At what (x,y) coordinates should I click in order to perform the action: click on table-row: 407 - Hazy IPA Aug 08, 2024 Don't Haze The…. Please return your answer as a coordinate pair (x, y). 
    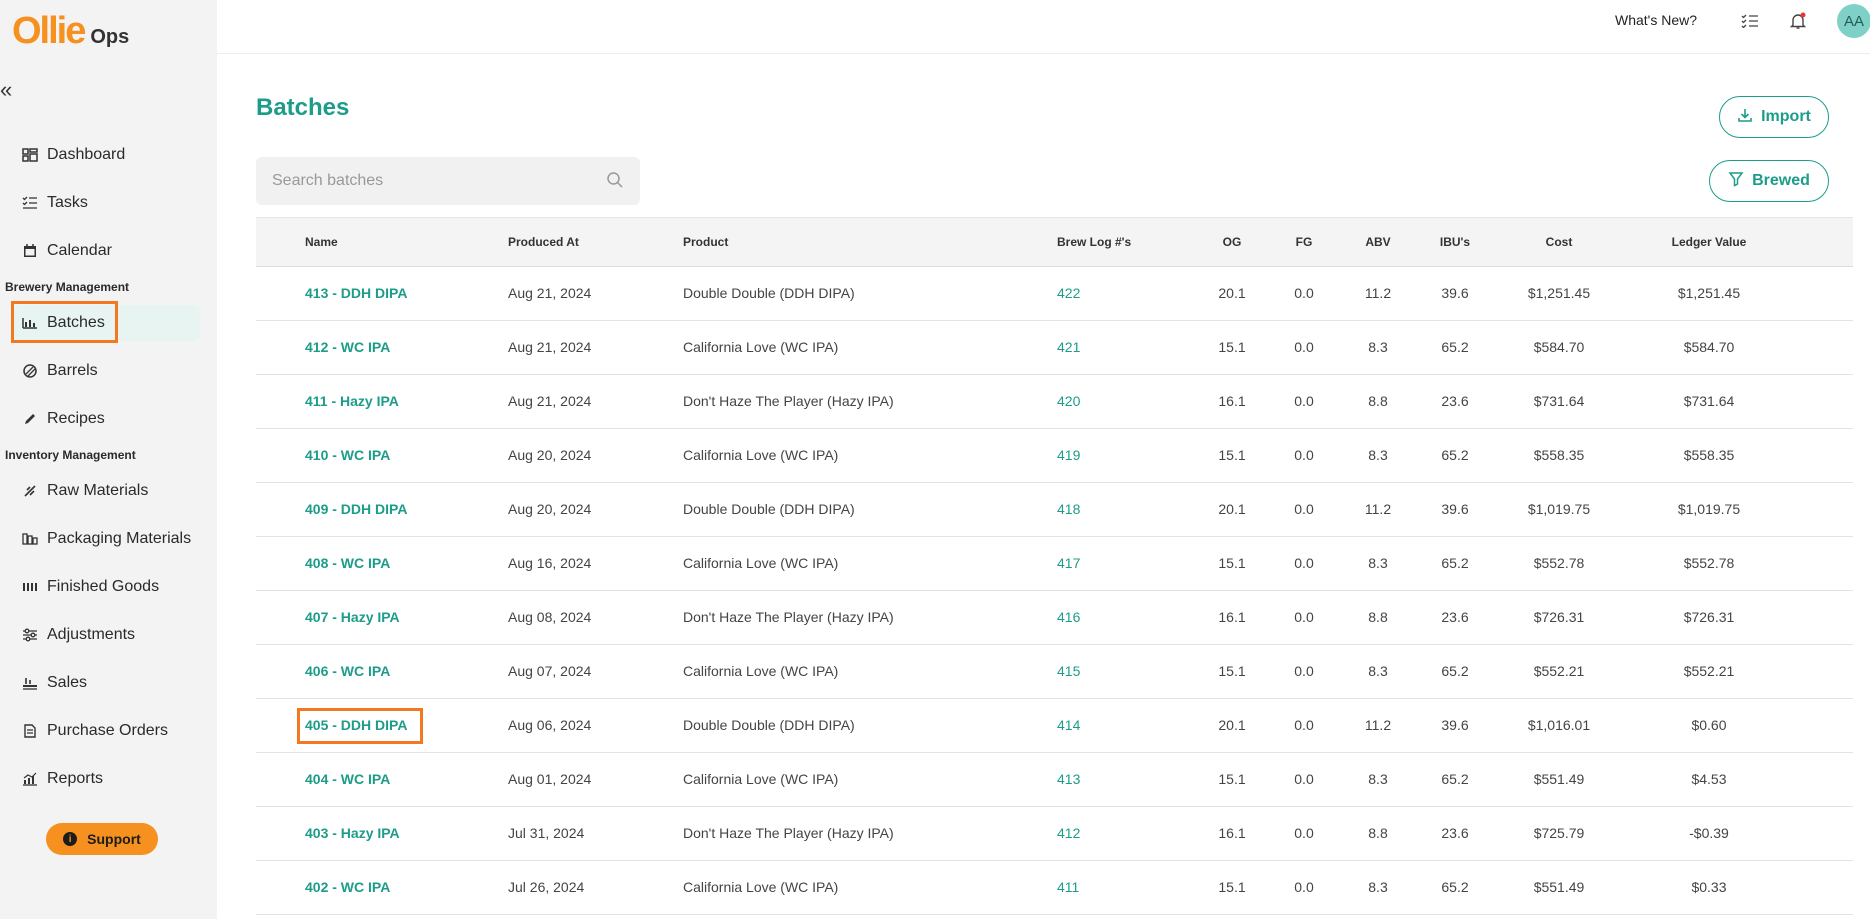
    Looking at the image, I should click on (1063, 618).